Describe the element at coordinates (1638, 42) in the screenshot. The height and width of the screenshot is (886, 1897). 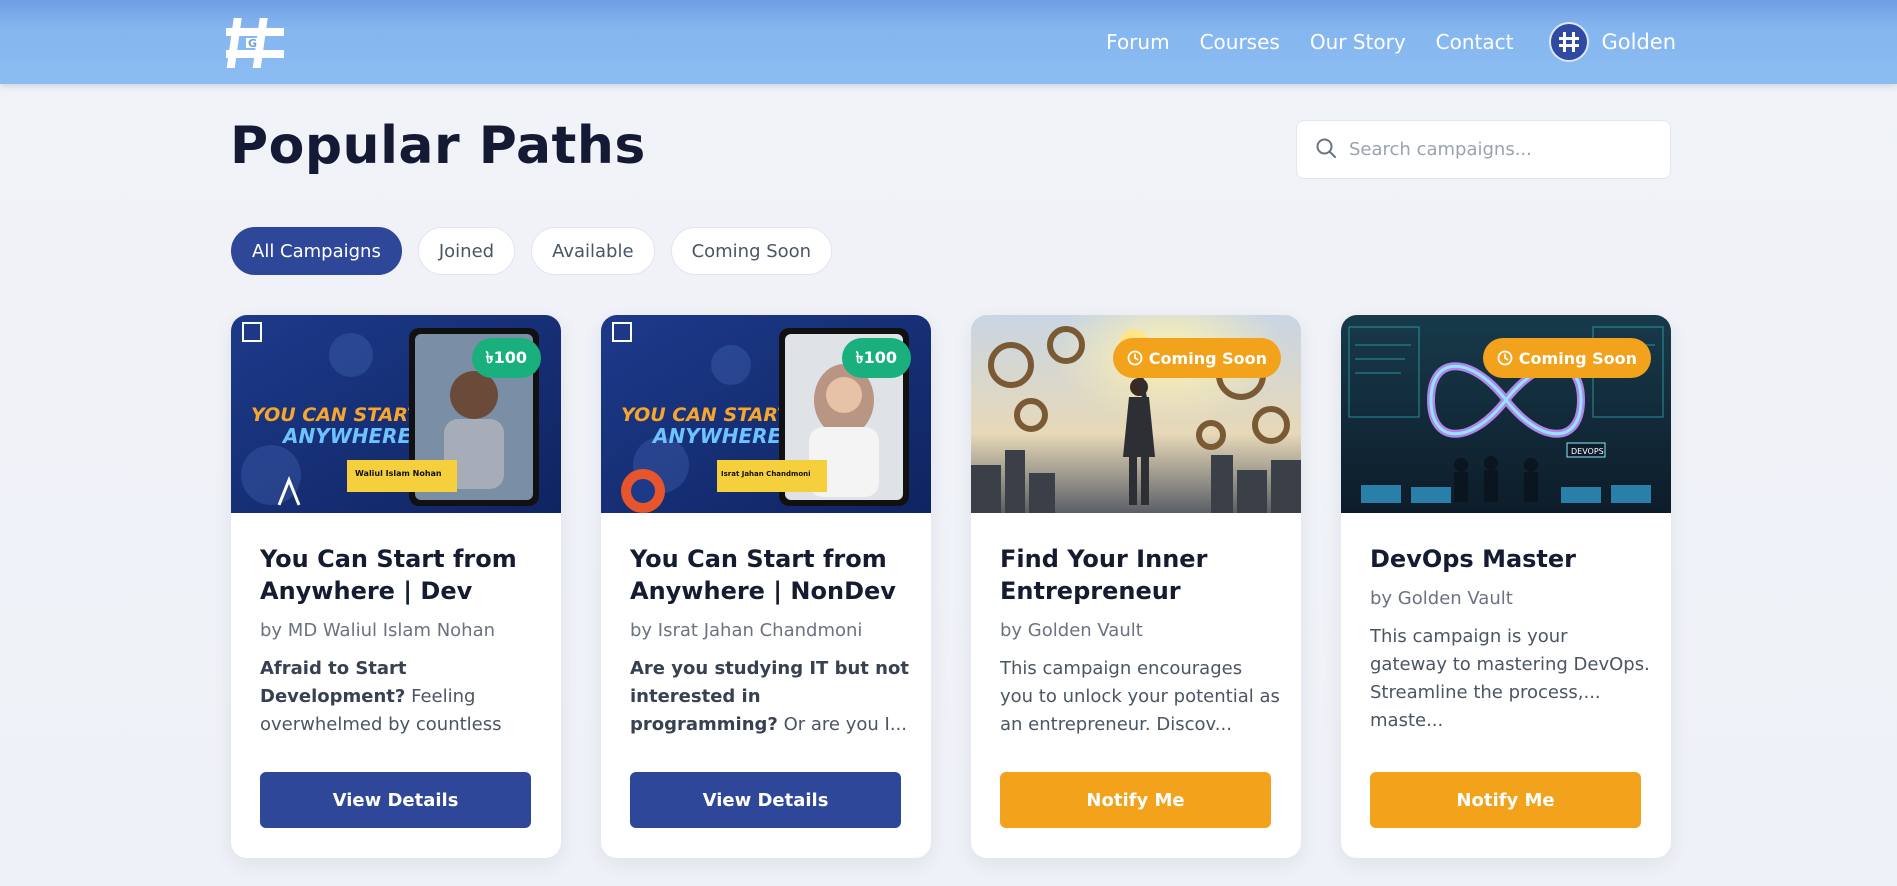
I see `user-name: Golden` at that location.